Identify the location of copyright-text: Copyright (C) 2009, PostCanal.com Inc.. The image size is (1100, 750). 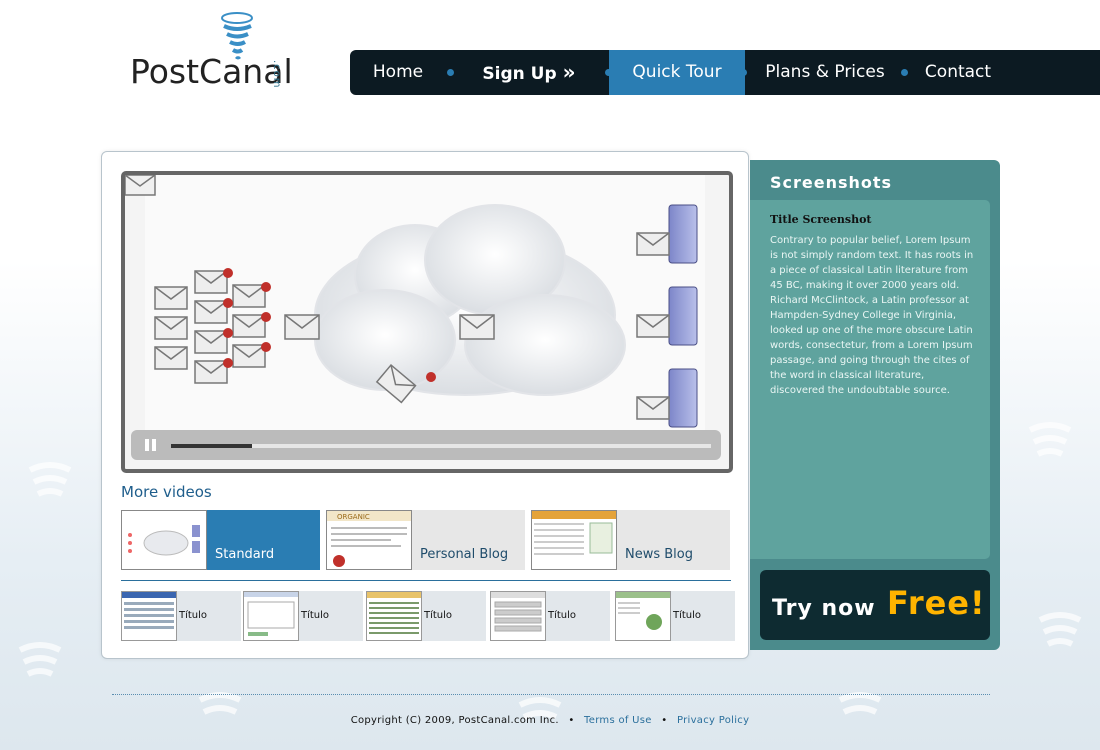
(454, 720).